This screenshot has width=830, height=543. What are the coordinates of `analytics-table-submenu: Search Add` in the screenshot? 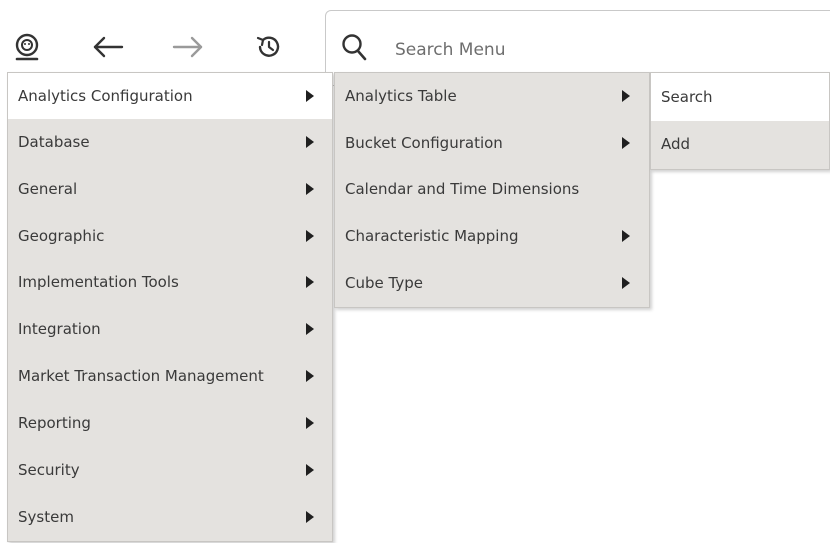 It's located at (740, 121).